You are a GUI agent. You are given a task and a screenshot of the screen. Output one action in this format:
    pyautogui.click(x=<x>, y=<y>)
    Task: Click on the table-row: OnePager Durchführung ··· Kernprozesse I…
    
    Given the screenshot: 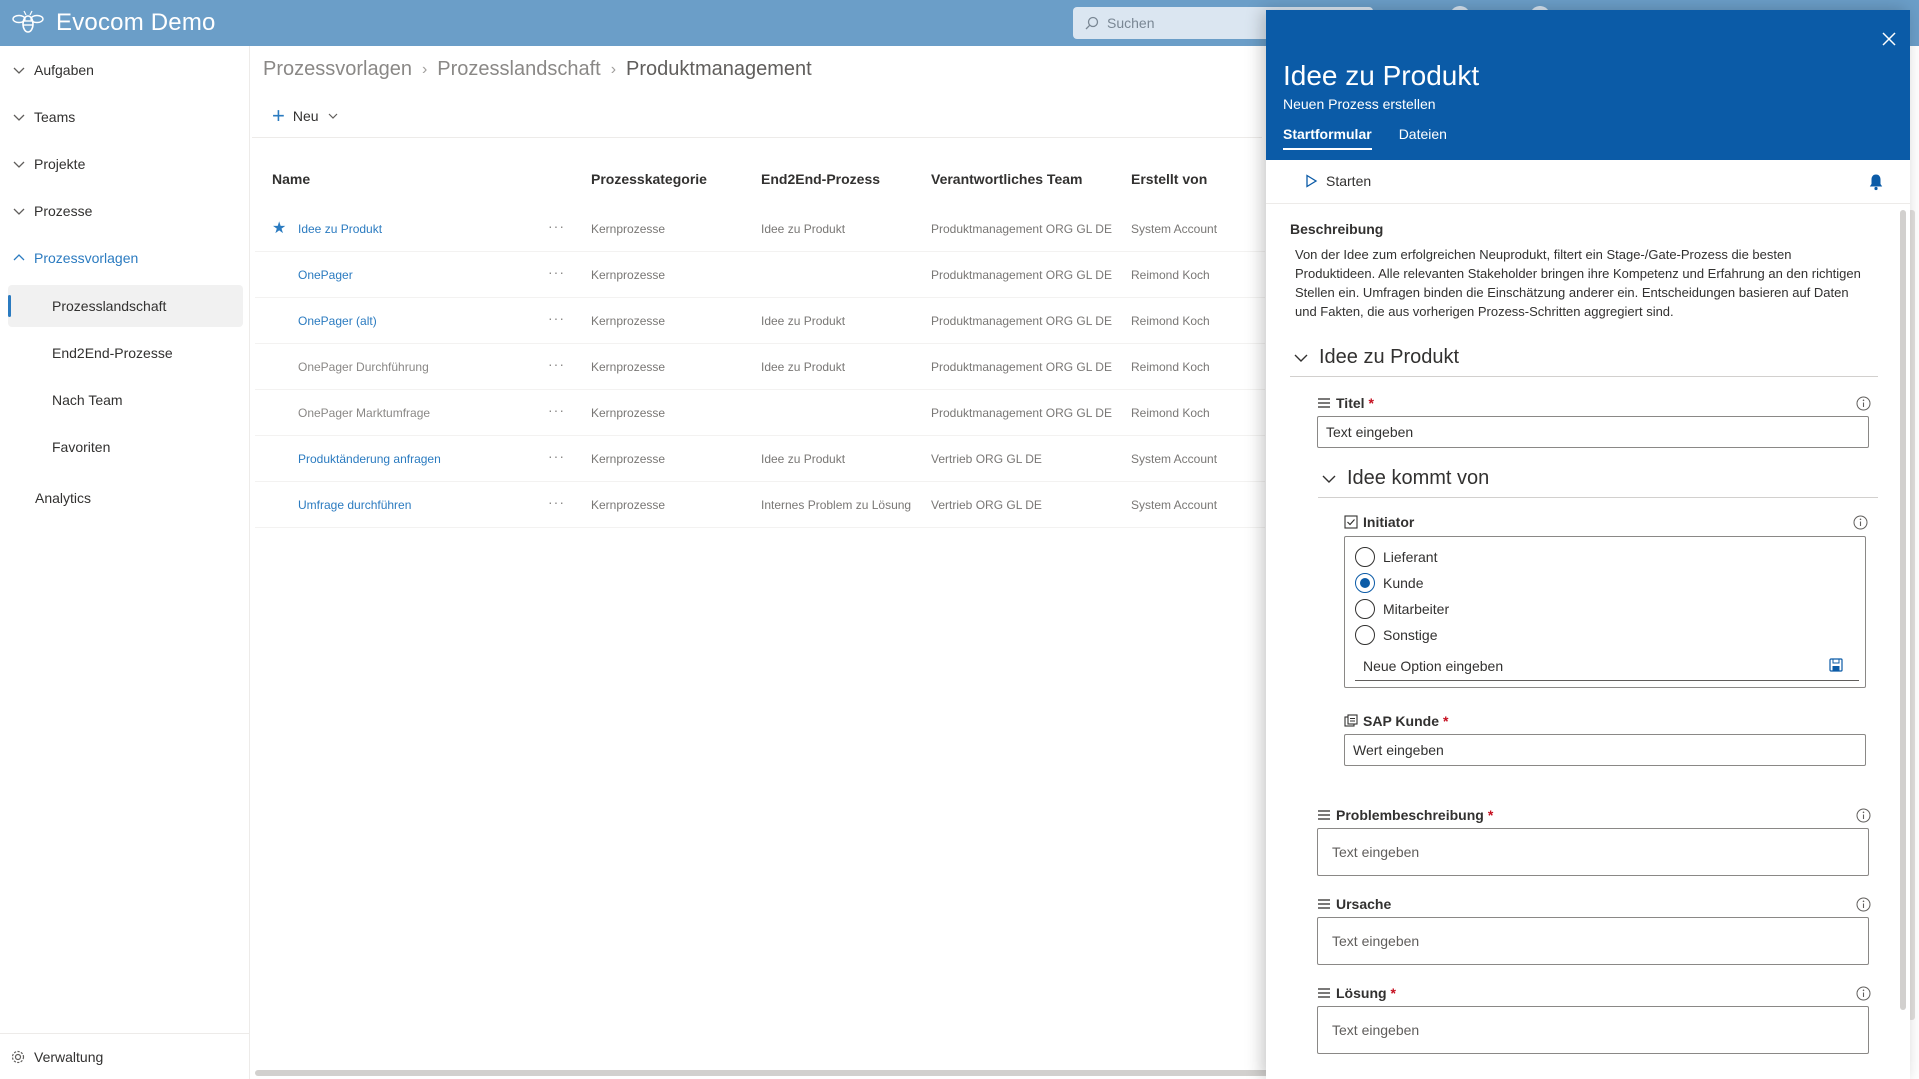 What is the action you would take?
    pyautogui.click(x=760, y=367)
    